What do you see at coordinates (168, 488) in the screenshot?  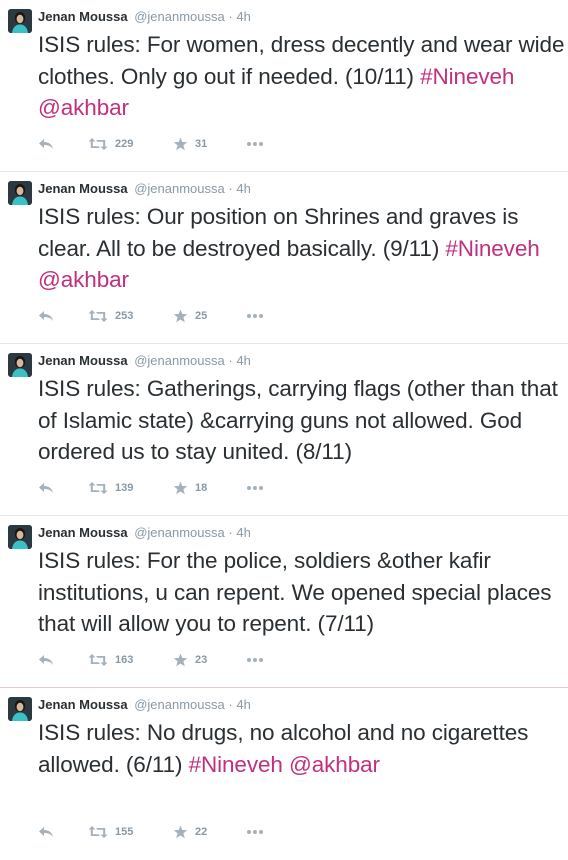 I see `tweet-actions: 139 18` at bounding box center [168, 488].